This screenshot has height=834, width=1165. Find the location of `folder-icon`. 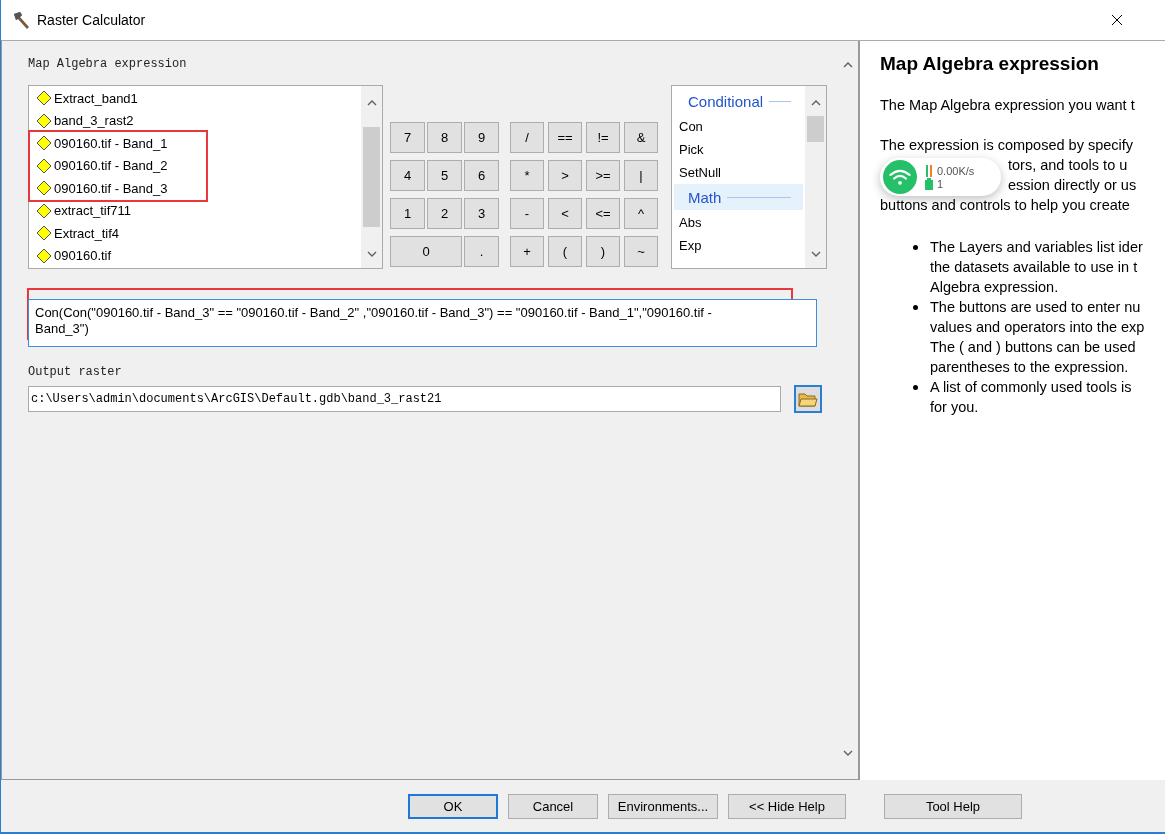

folder-icon is located at coordinates (808, 399).